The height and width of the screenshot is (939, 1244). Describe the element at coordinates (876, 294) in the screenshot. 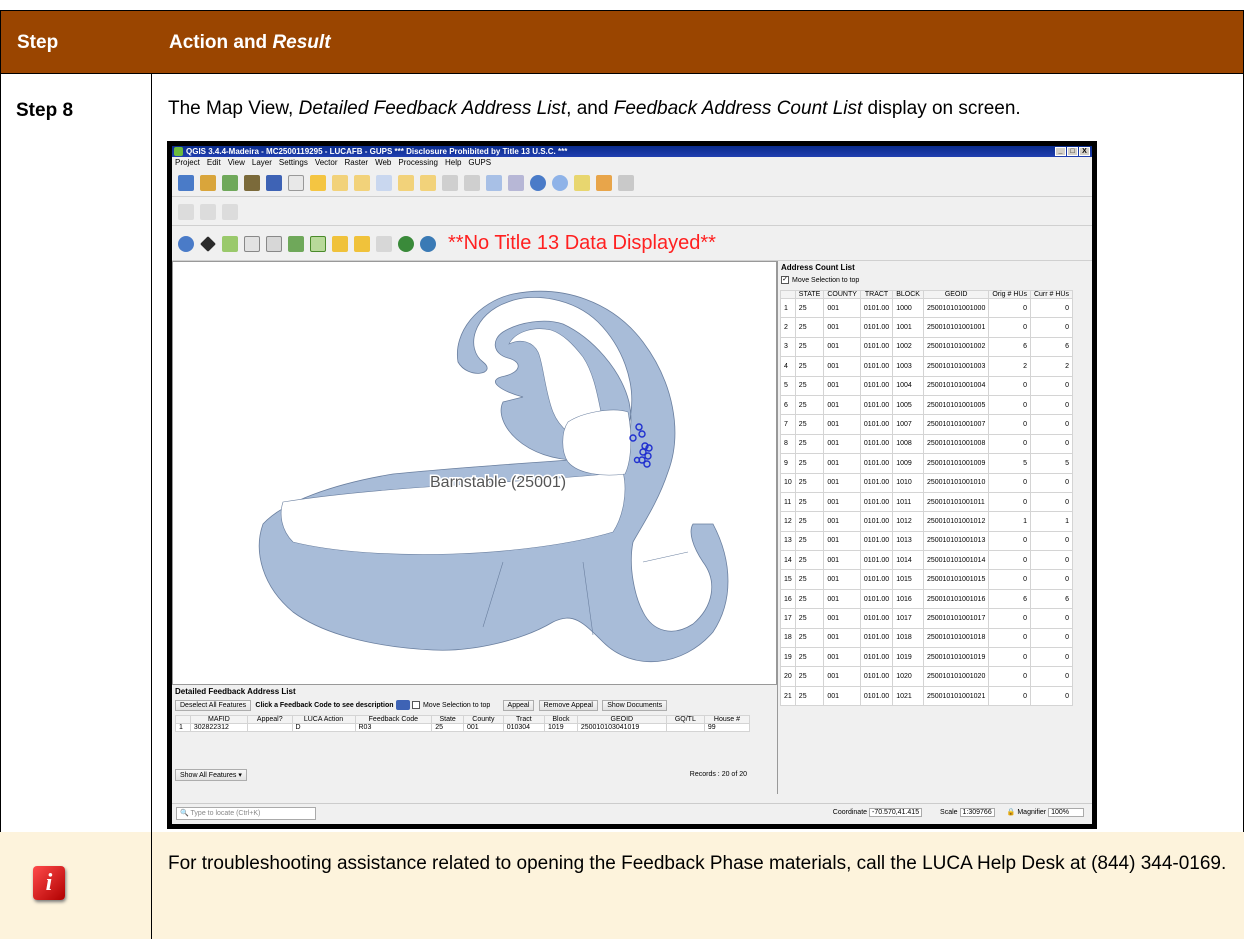

I see `count-col-header: TRACT` at that location.